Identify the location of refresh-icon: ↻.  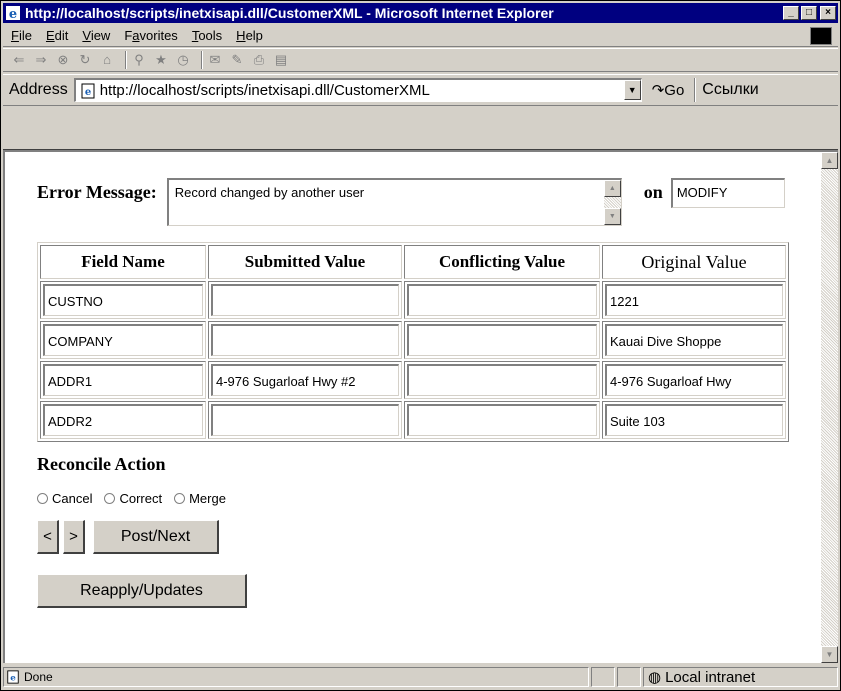
(85, 60).